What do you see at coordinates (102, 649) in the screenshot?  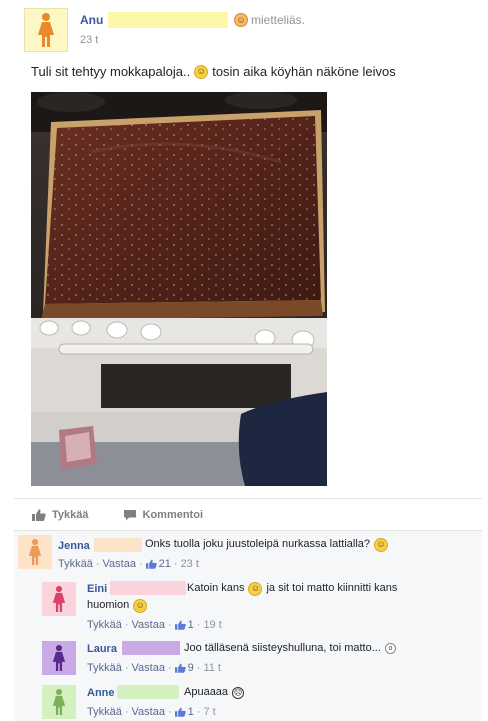 I see `commenter-name: Laura` at bounding box center [102, 649].